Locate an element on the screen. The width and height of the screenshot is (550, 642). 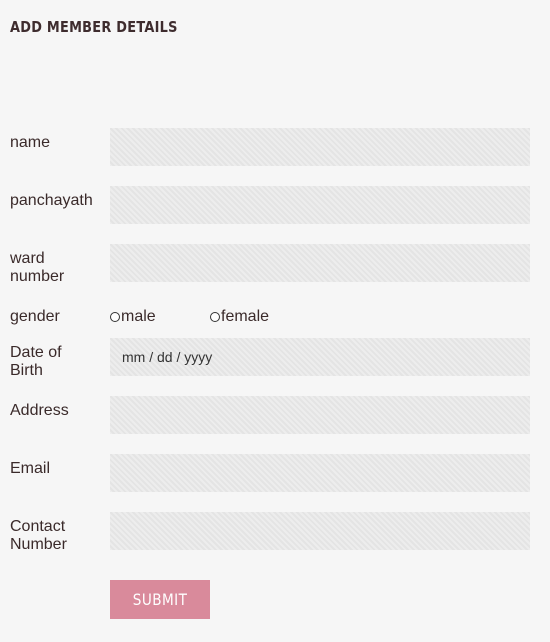
email-input is located at coordinates (320, 473).